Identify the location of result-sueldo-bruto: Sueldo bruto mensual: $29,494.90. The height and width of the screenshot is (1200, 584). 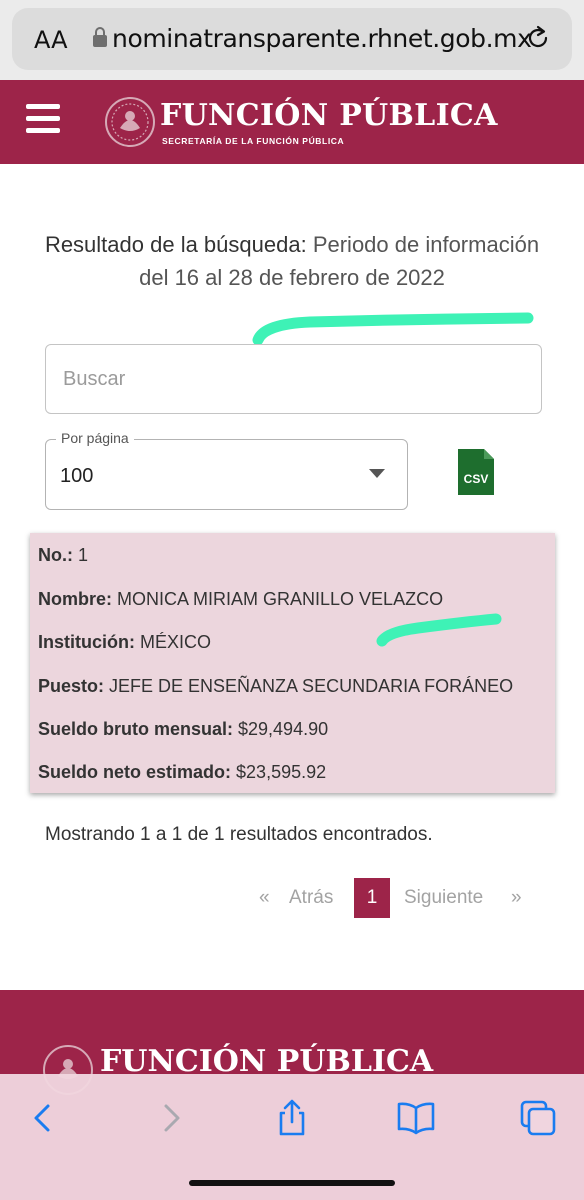
(183, 729).